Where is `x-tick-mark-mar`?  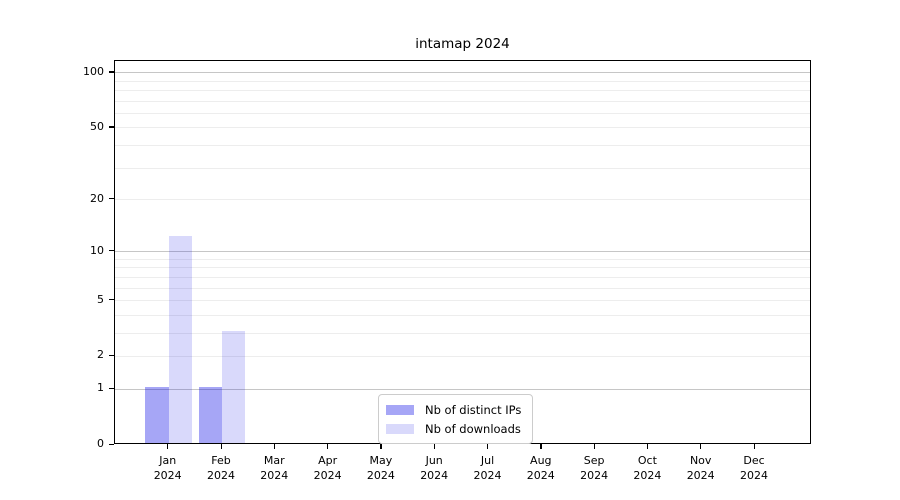 x-tick-mark-mar is located at coordinates (274, 446).